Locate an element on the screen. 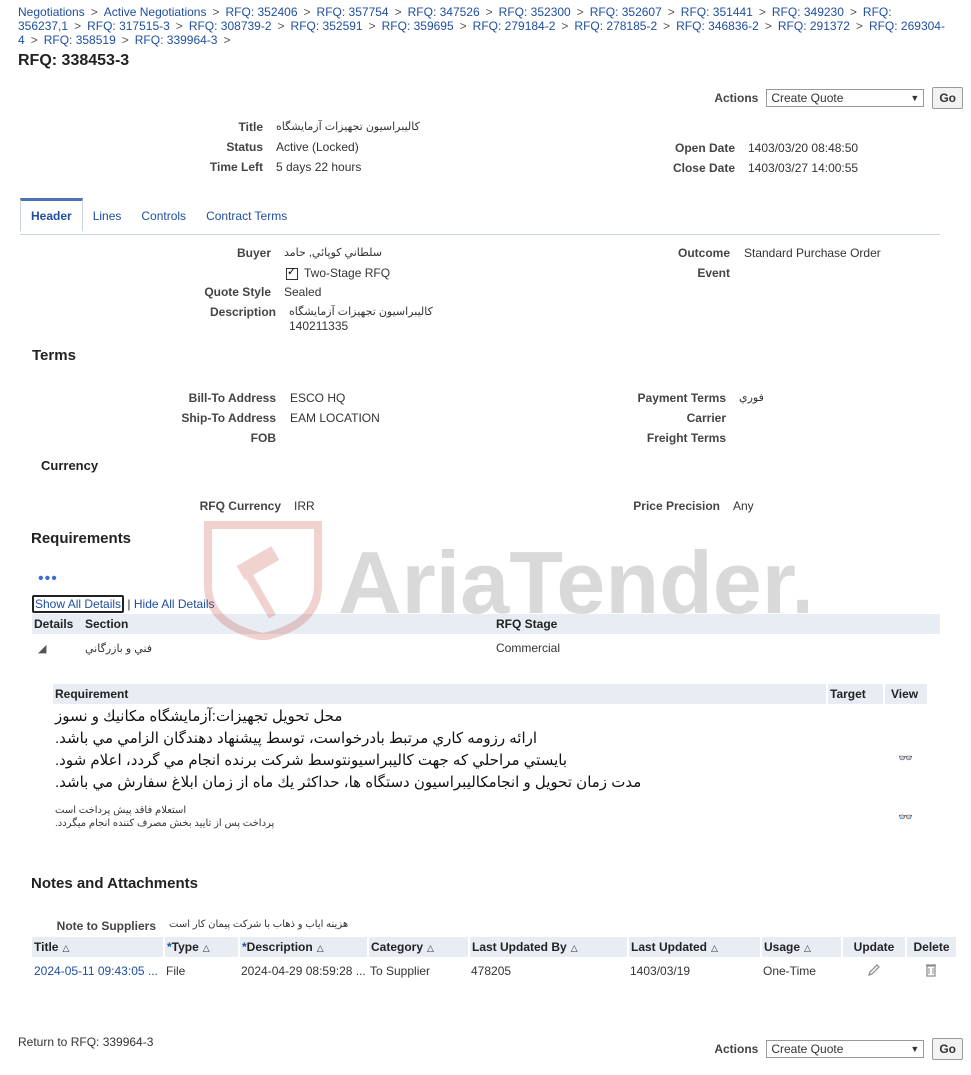 The image size is (971, 1075). pencil-icon is located at coordinates (874, 971).